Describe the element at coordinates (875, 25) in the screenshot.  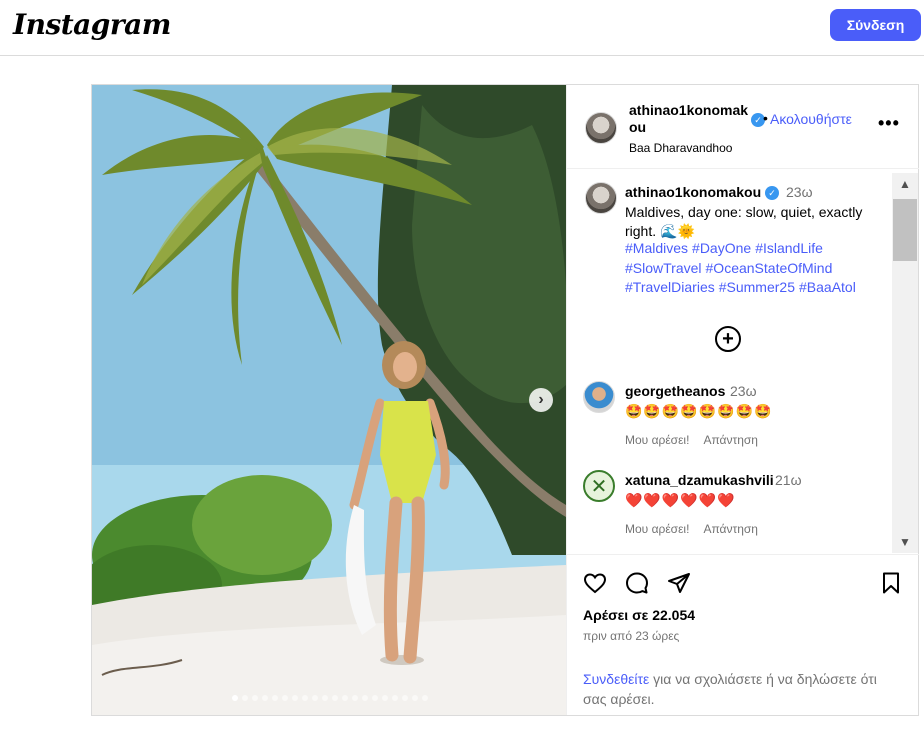
I see `login-button: Σύνδεση` at that location.